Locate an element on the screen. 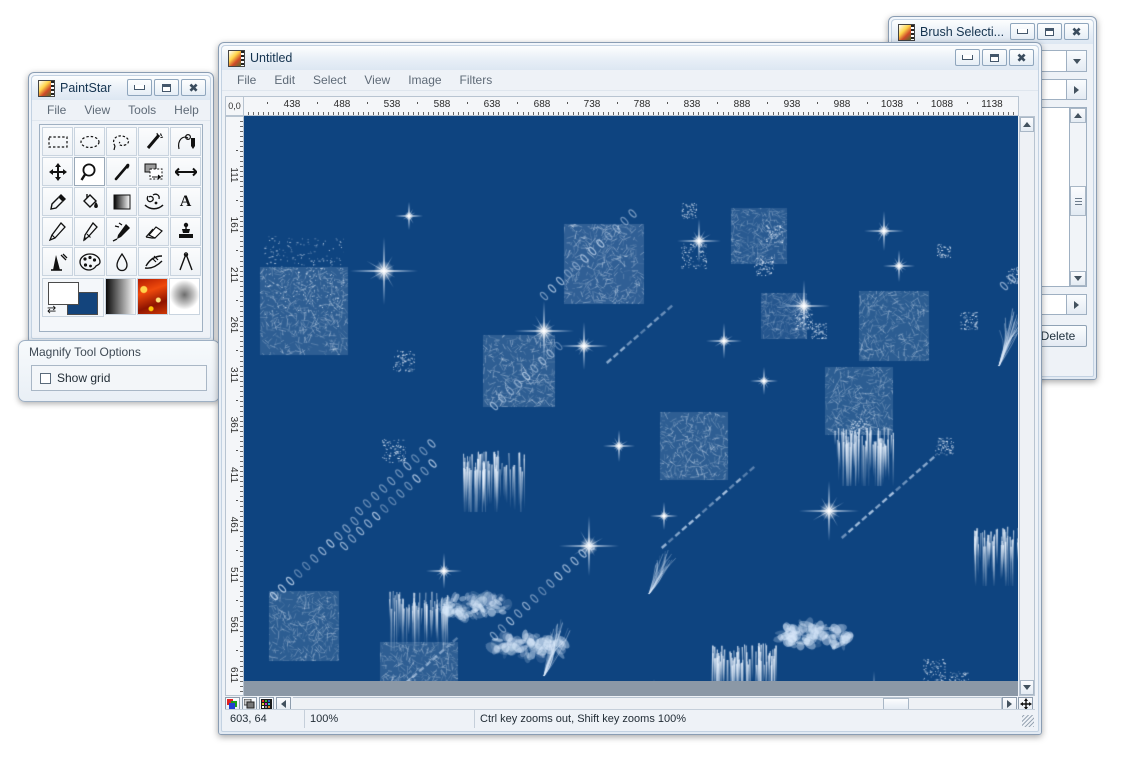  smudge-tool is located at coordinates (153, 201).